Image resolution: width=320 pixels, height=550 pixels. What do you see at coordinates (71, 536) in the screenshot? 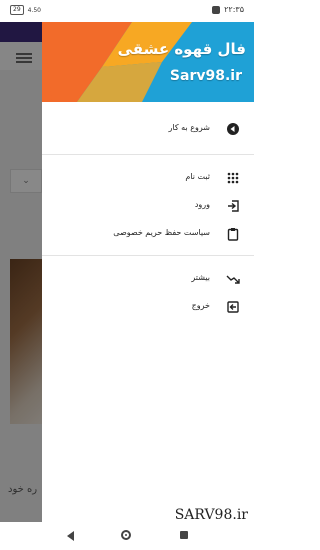
I see `back-icon` at bounding box center [71, 536].